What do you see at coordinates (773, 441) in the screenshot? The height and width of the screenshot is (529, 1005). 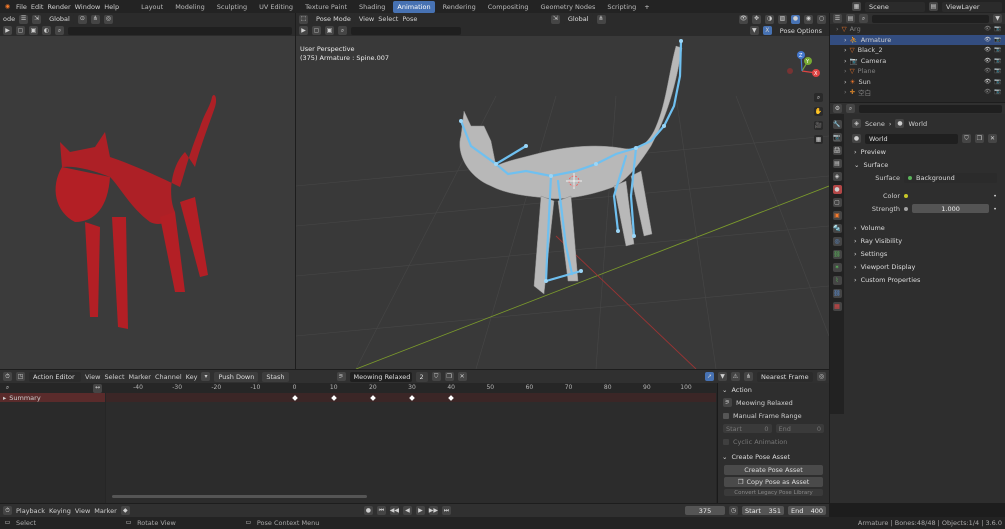 I see `cyclic-animation-row: Cyclic Animation` at bounding box center [773, 441].